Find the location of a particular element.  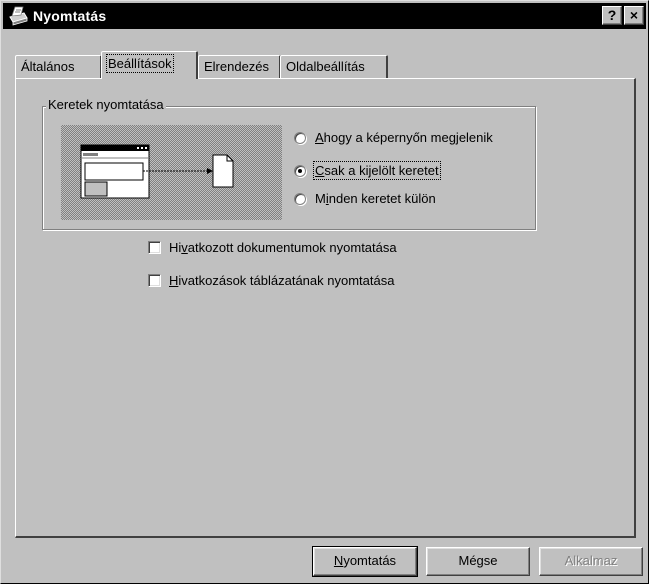

print-button-label: Nyomtatás is located at coordinates (365, 560).